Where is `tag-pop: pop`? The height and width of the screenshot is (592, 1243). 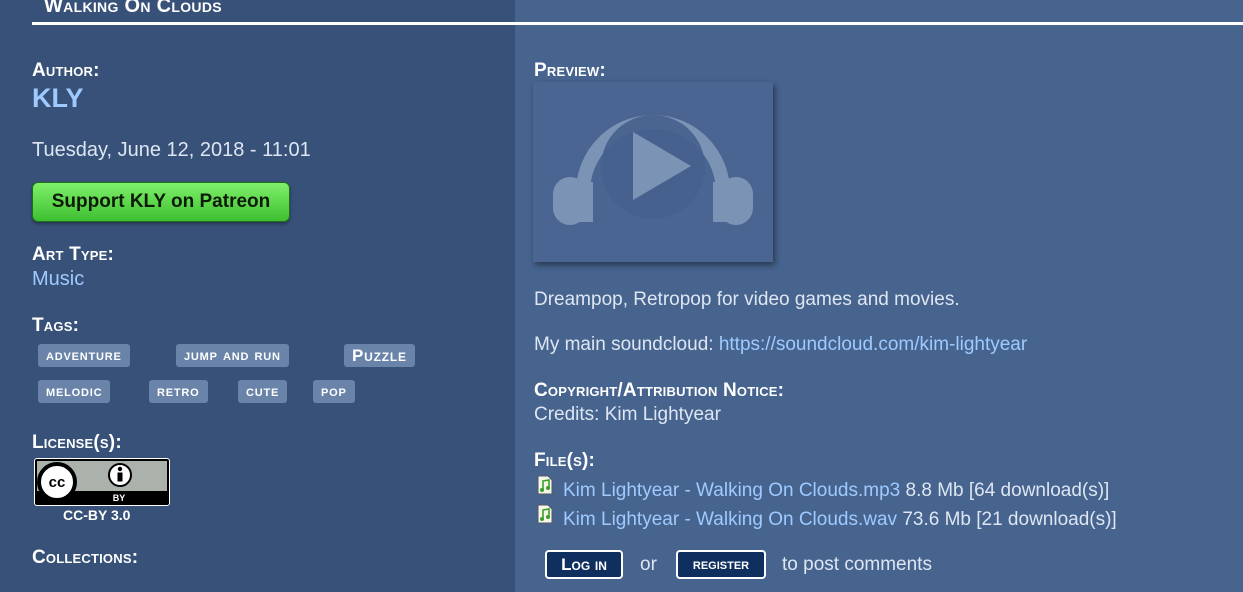 tag-pop: pop is located at coordinates (334, 391).